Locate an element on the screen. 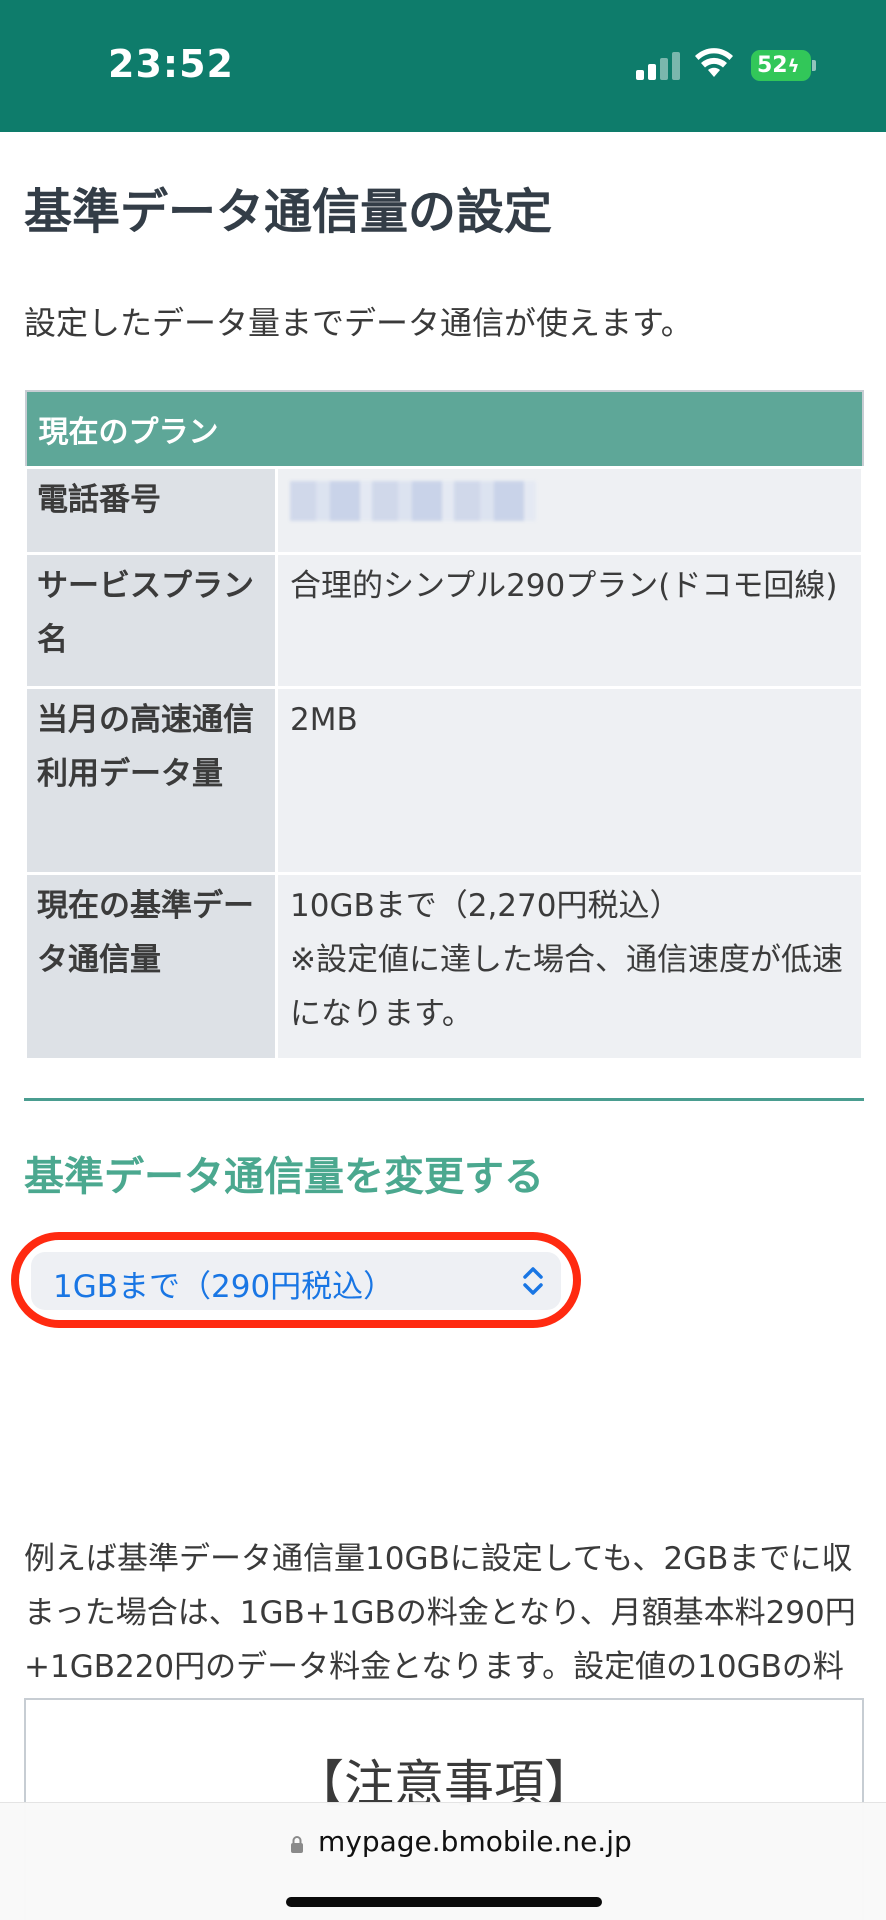  table-row: 電話番号 is located at coordinates (444, 510).